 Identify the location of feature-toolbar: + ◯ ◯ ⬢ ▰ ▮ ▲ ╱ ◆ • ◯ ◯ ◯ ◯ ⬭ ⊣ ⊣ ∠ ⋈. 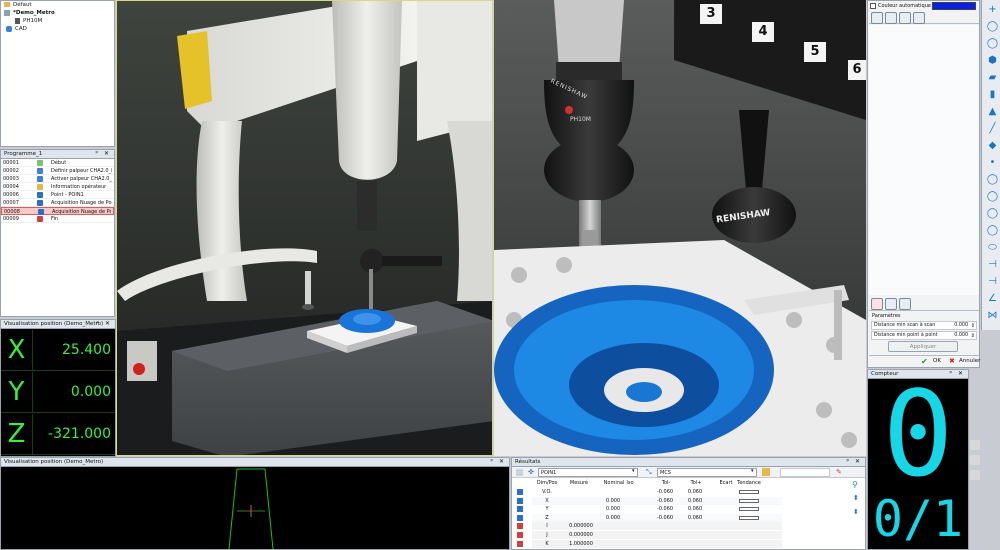
(990, 165).